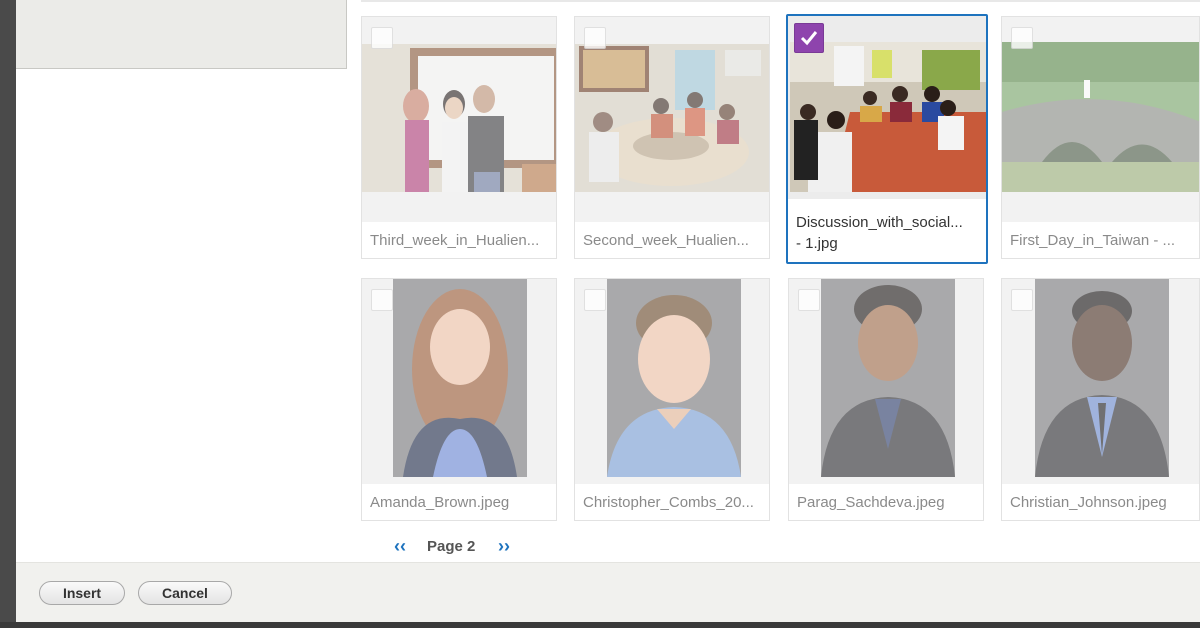  I want to click on next-page-link: ››, so click(504, 546).